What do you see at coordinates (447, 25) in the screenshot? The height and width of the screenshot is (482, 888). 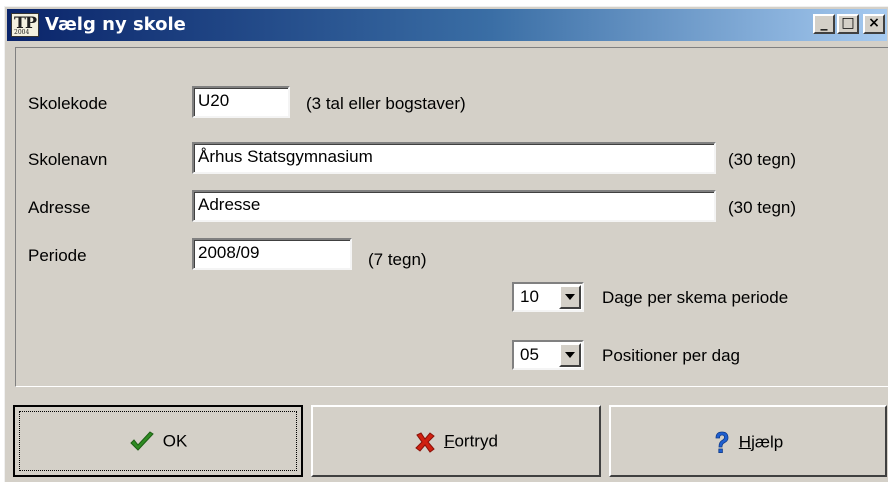 I see `title-bar: TP 2004 Vælg ny skole _ □ ×` at bounding box center [447, 25].